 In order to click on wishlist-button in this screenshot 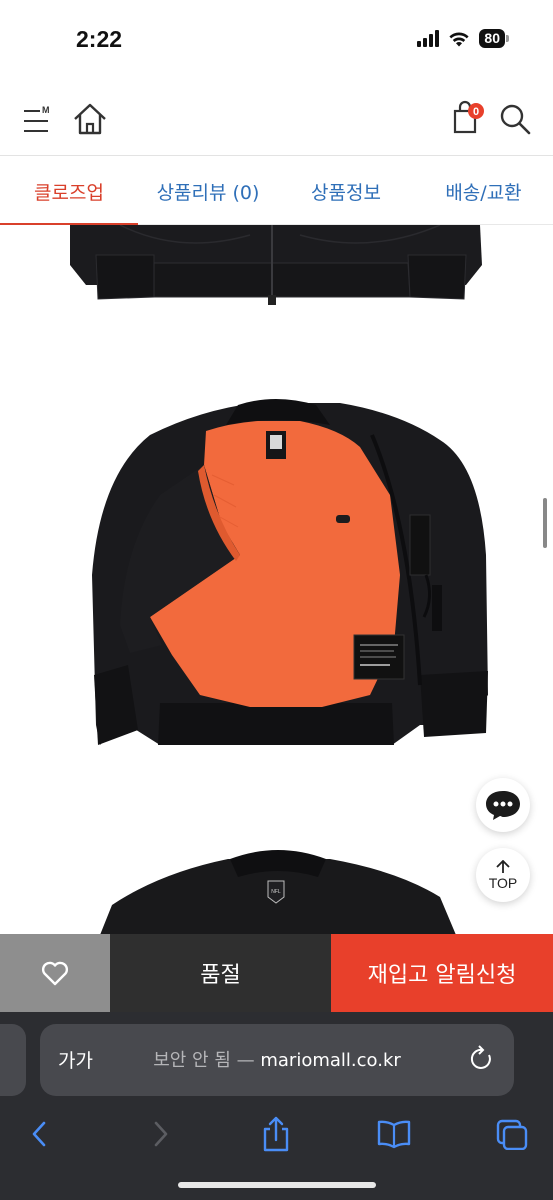, I will do `click(55, 973)`.